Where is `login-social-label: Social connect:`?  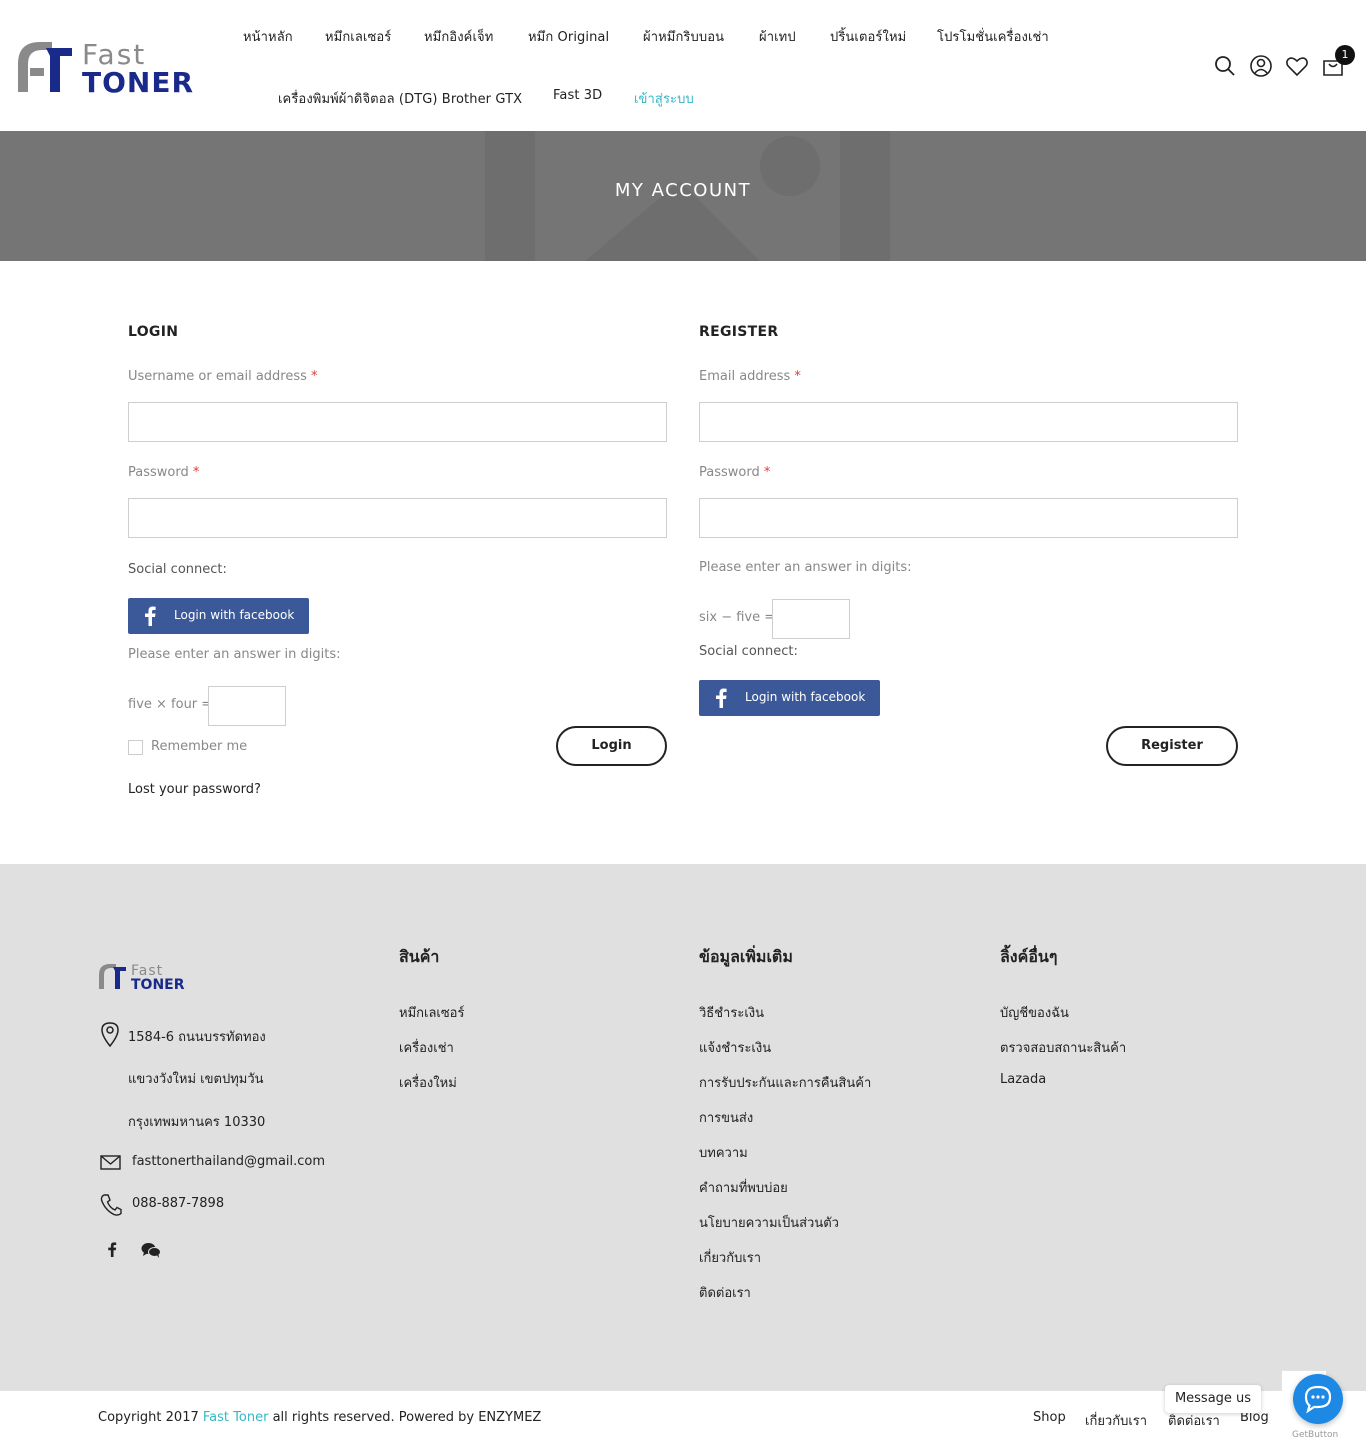 login-social-label: Social connect: is located at coordinates (177, 569).